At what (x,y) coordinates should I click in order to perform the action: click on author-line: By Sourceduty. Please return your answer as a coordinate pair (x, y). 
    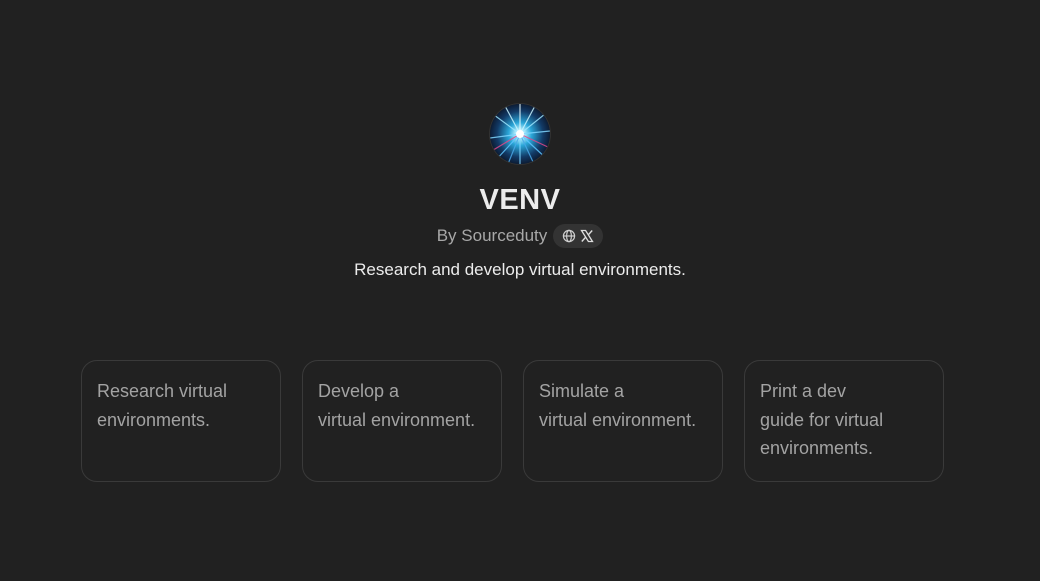
    Looking at the image, I should click on (520, 236).